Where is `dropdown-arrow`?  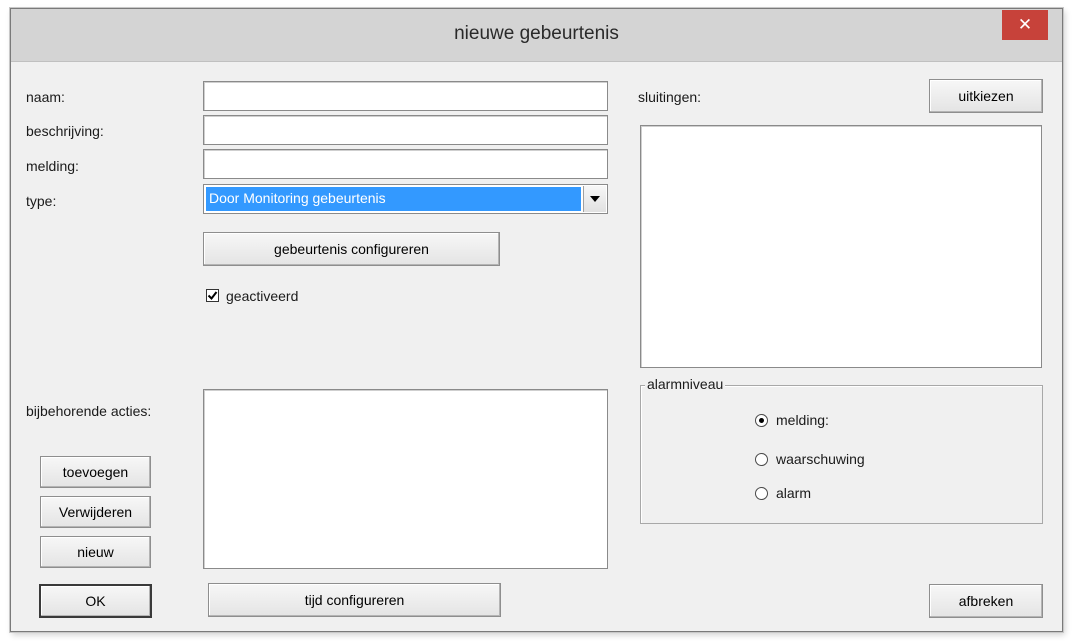
dropdown-arrow is located at coordinates (594, 199).